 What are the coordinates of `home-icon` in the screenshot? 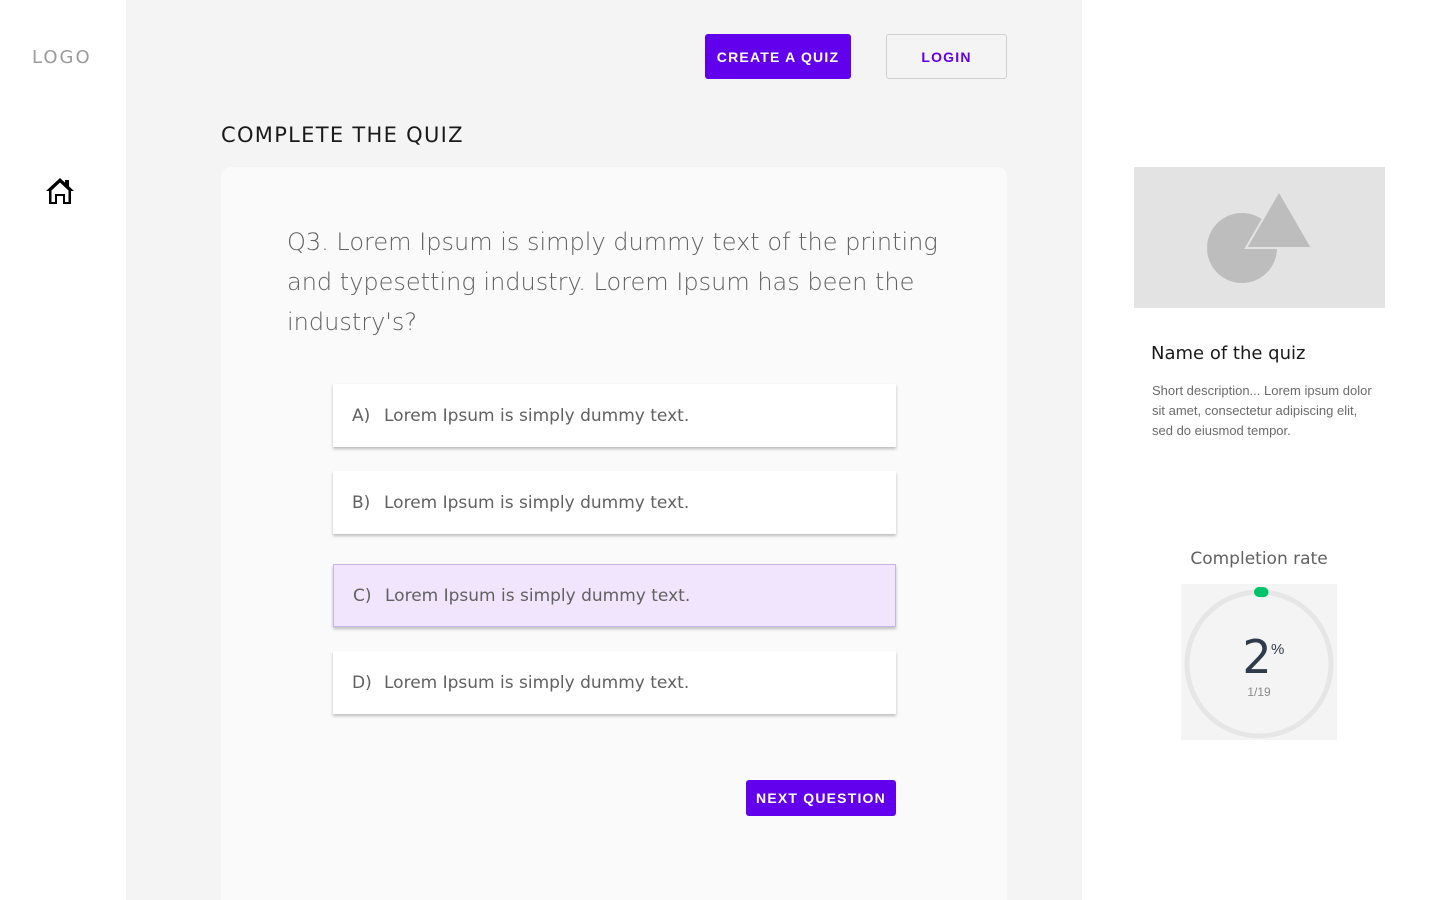 It's located at (60, 191).